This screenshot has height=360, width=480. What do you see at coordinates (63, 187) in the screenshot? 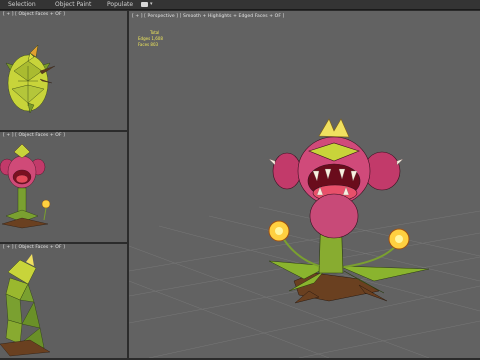
I see `viewport-middle-left: [ + ] [ Object Faces + OF ]` at bounding box center [63, 187].